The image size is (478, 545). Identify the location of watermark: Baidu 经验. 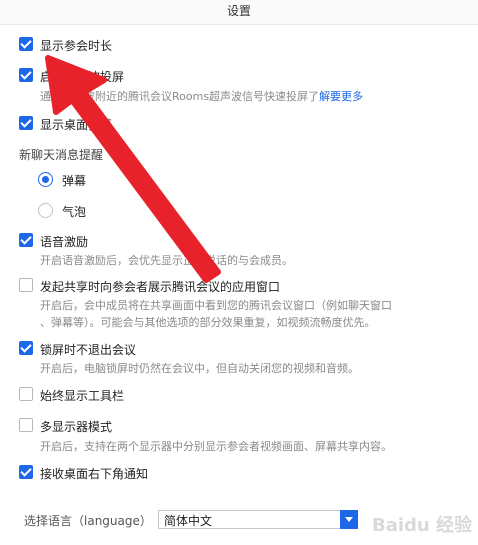
(421, 525).